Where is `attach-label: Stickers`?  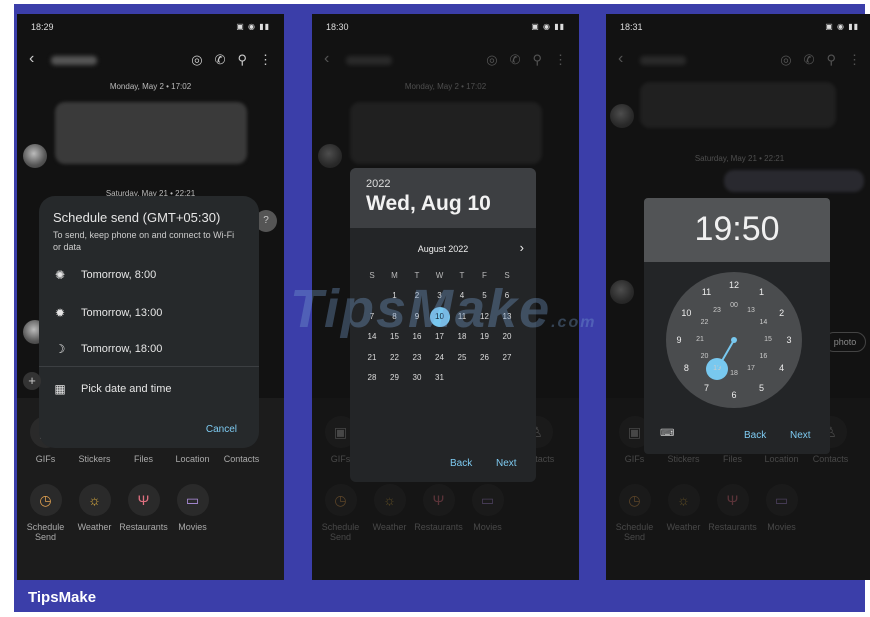 attach-label: Stickers is located at coordinates (94, 459).